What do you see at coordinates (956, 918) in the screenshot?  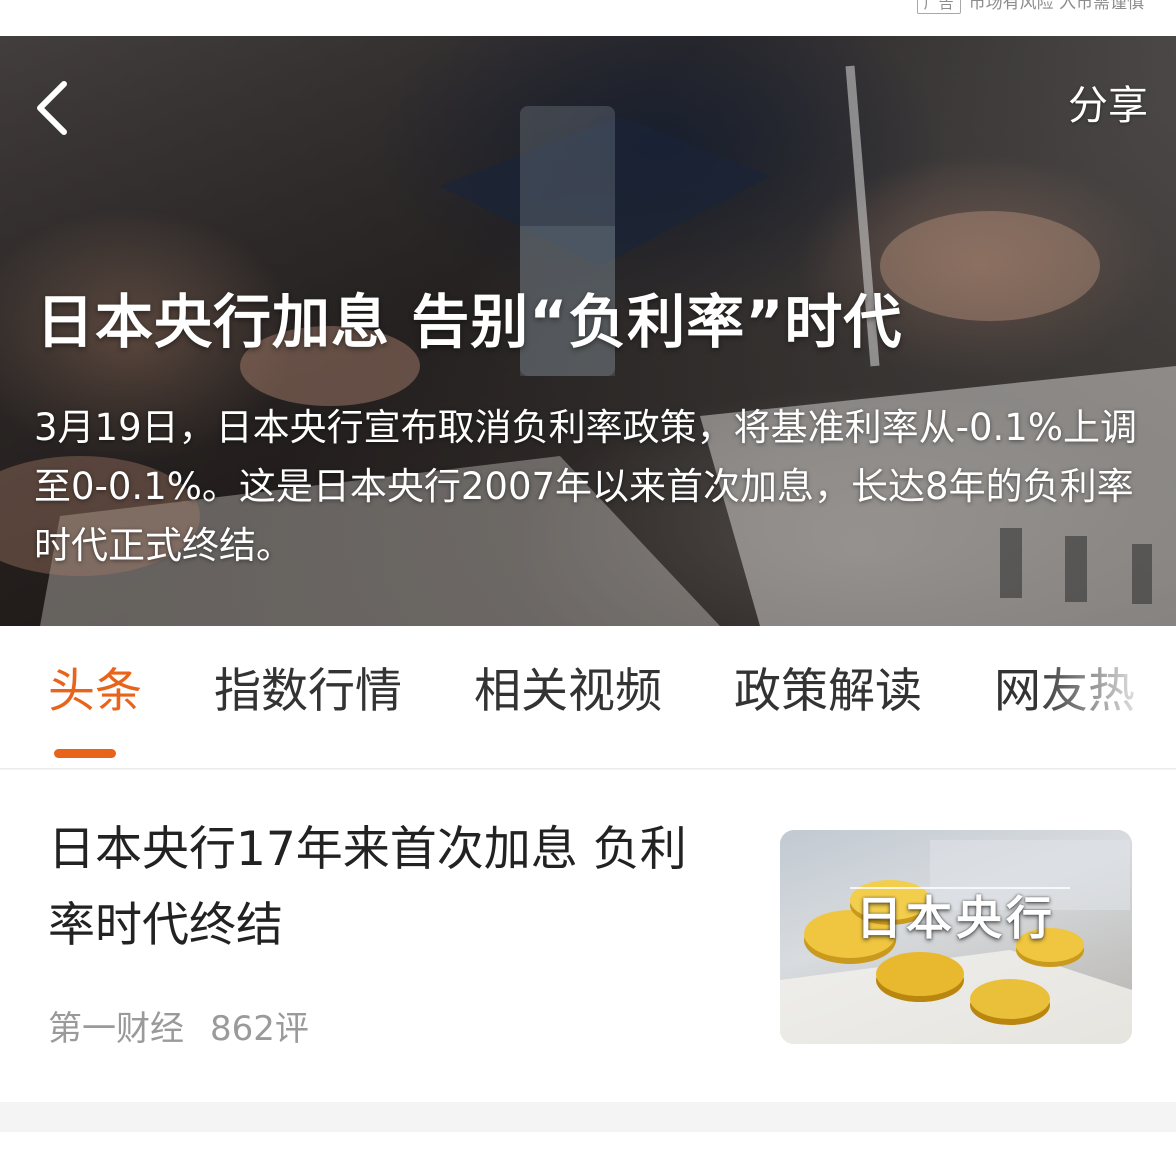 I see `thumbnail-caption: 日本央行` at bounding box center [956, 918].